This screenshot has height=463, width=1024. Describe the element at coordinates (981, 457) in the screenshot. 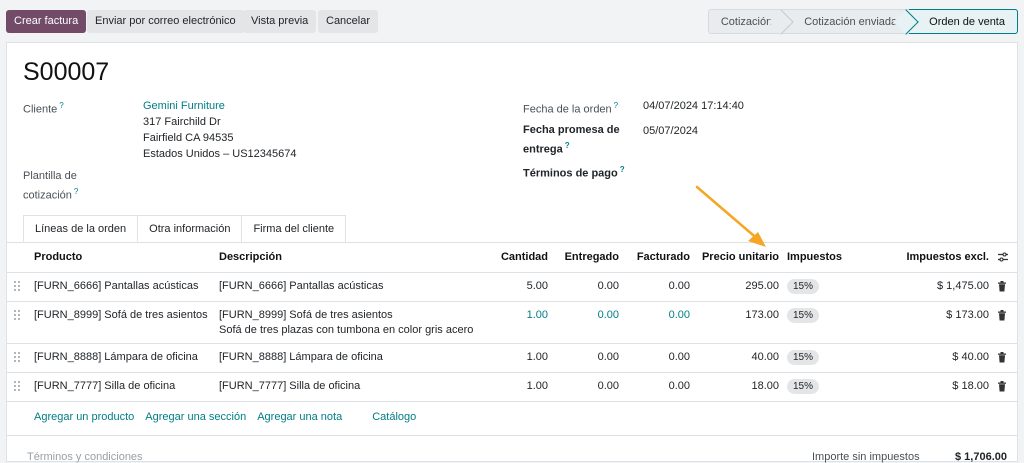

I see `untaxed-amount-value: $ 1,706.00` at that location.